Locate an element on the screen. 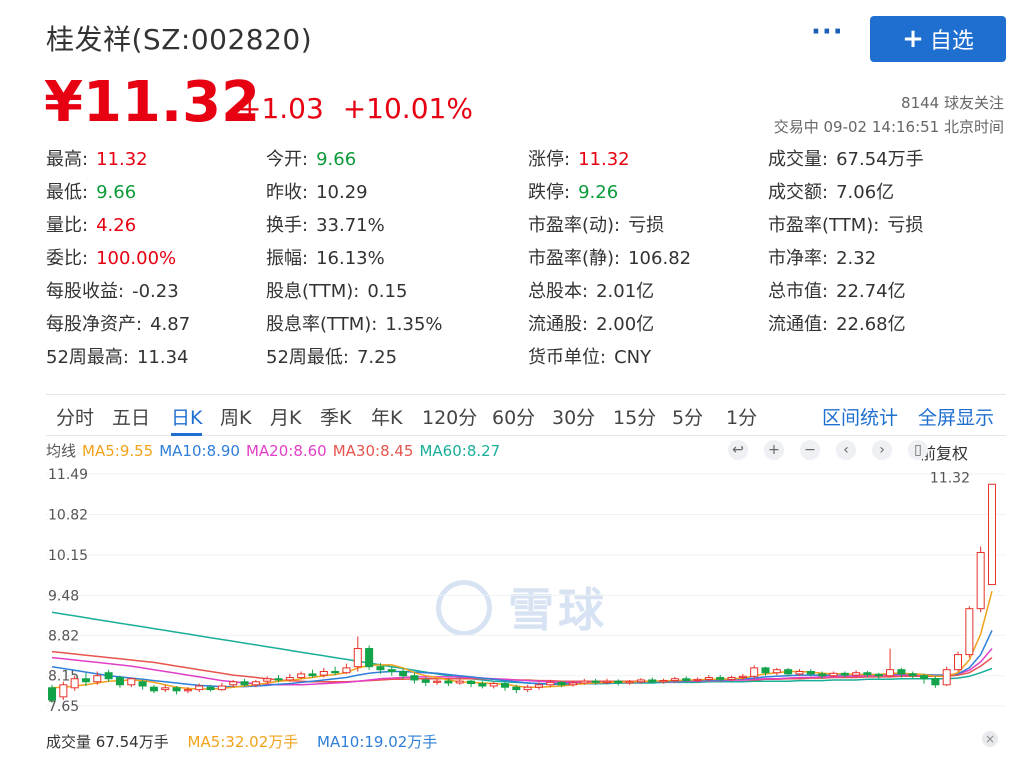 The image size is (1036, 760). stat-item: 最低: 9.66 is located at coordinates (91, 191).